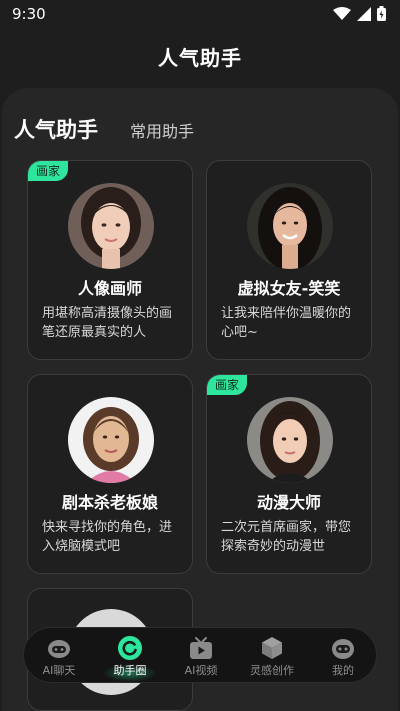 The height and width of the screenshot is (711, 400). I want to click on card-title: 动漫大师, so click(288, 502).